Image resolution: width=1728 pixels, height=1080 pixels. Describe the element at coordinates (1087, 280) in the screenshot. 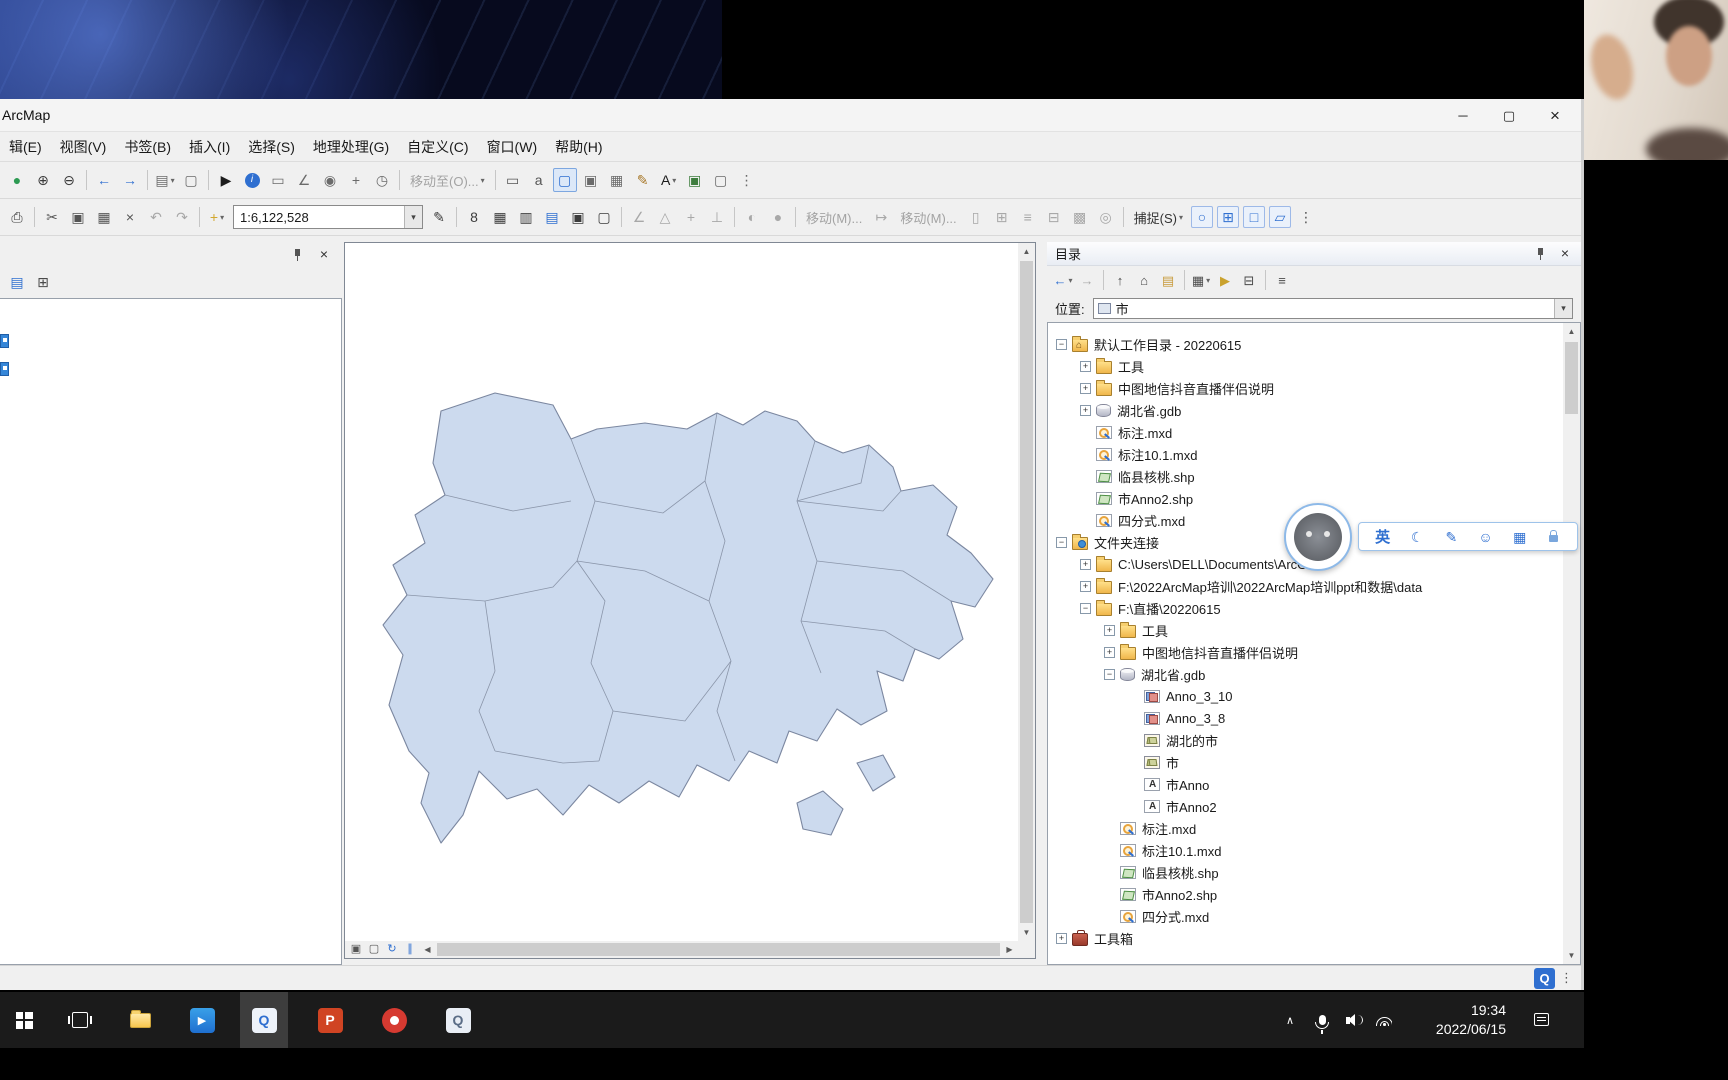

I see `cat-forward: →` at that location.